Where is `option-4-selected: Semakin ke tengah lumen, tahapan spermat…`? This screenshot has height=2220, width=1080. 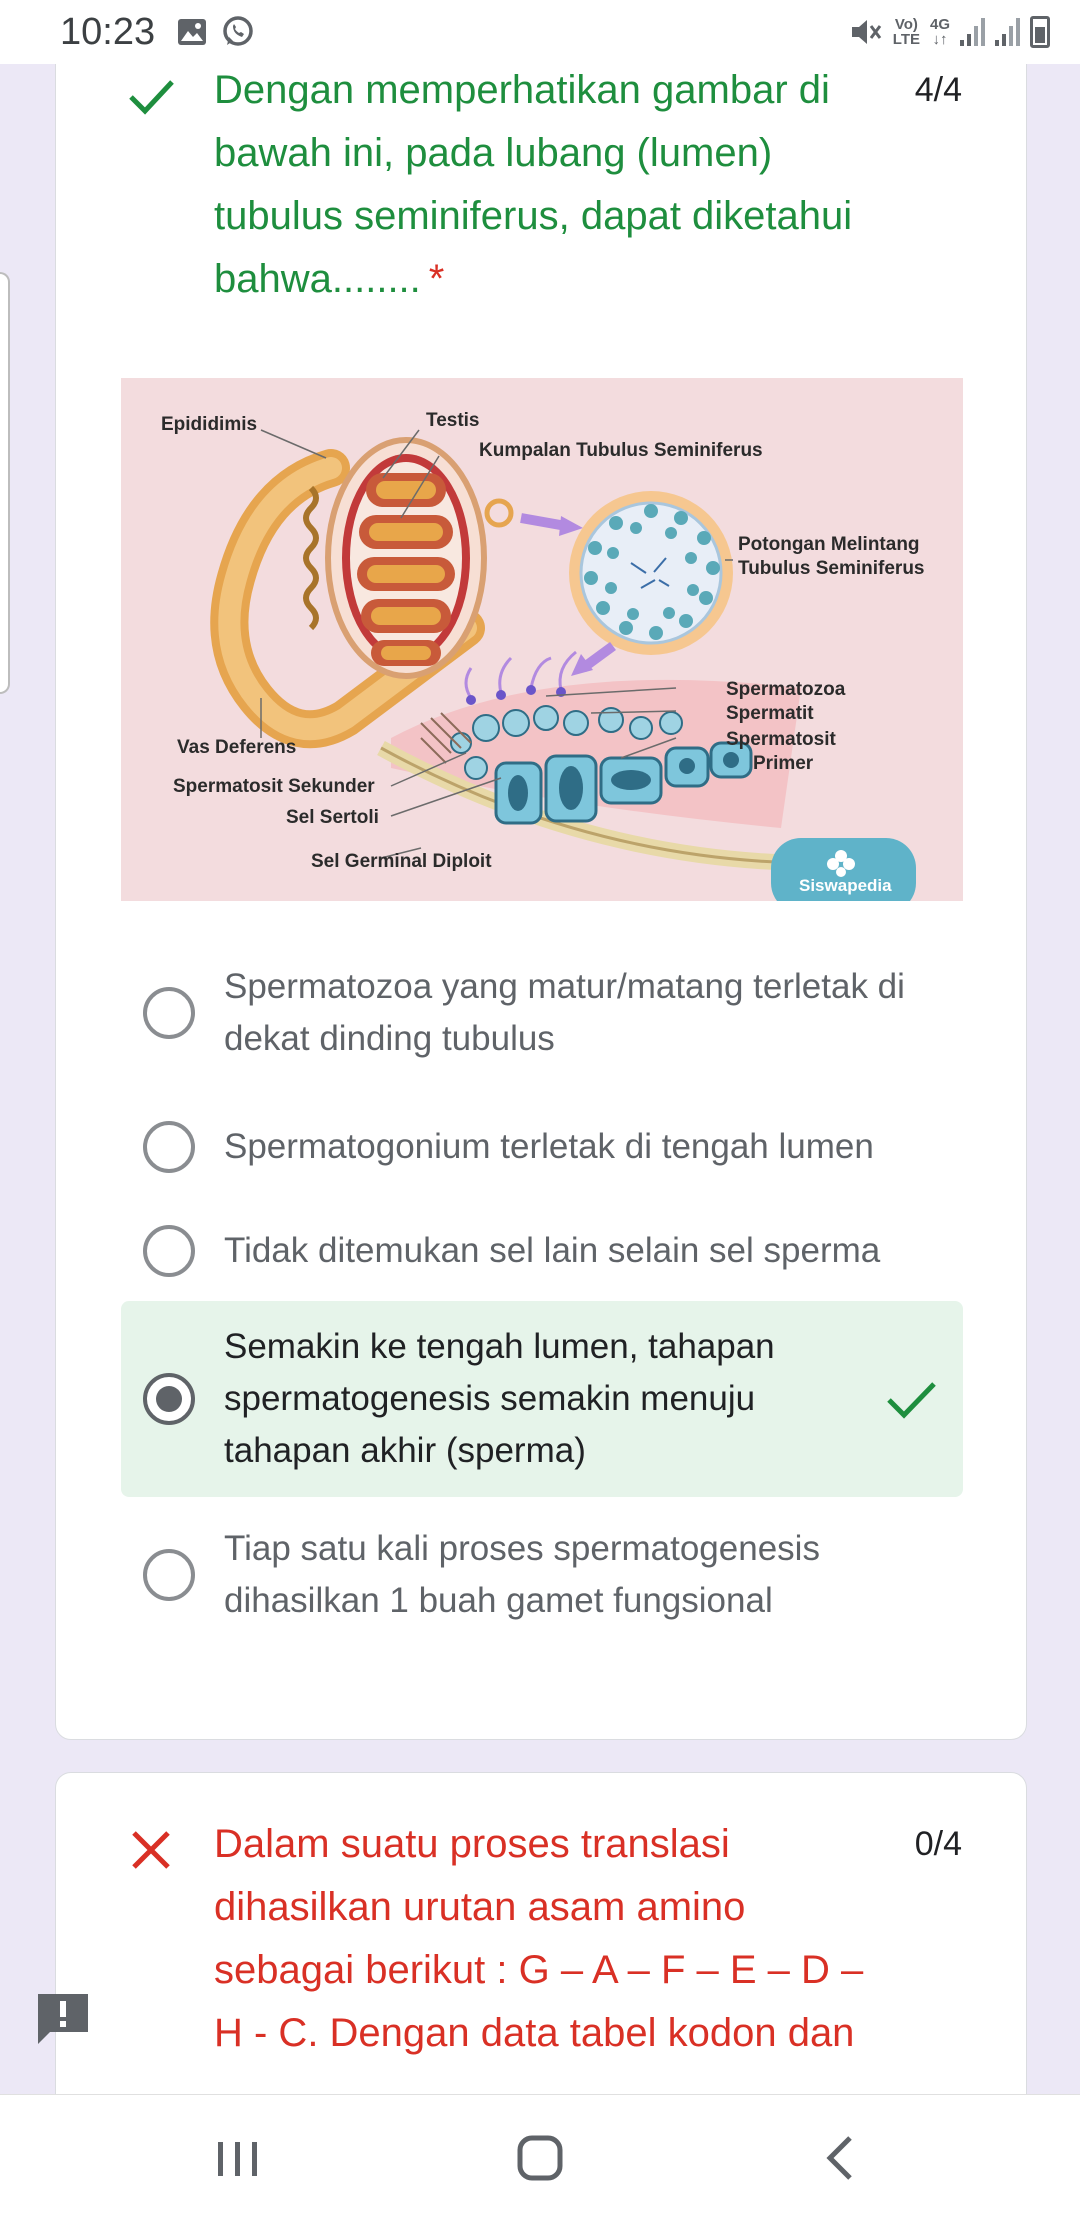 option-4-selected: Semakin ke tengah lumen, tahapan spermat… is located at coordinates (542, 1399).